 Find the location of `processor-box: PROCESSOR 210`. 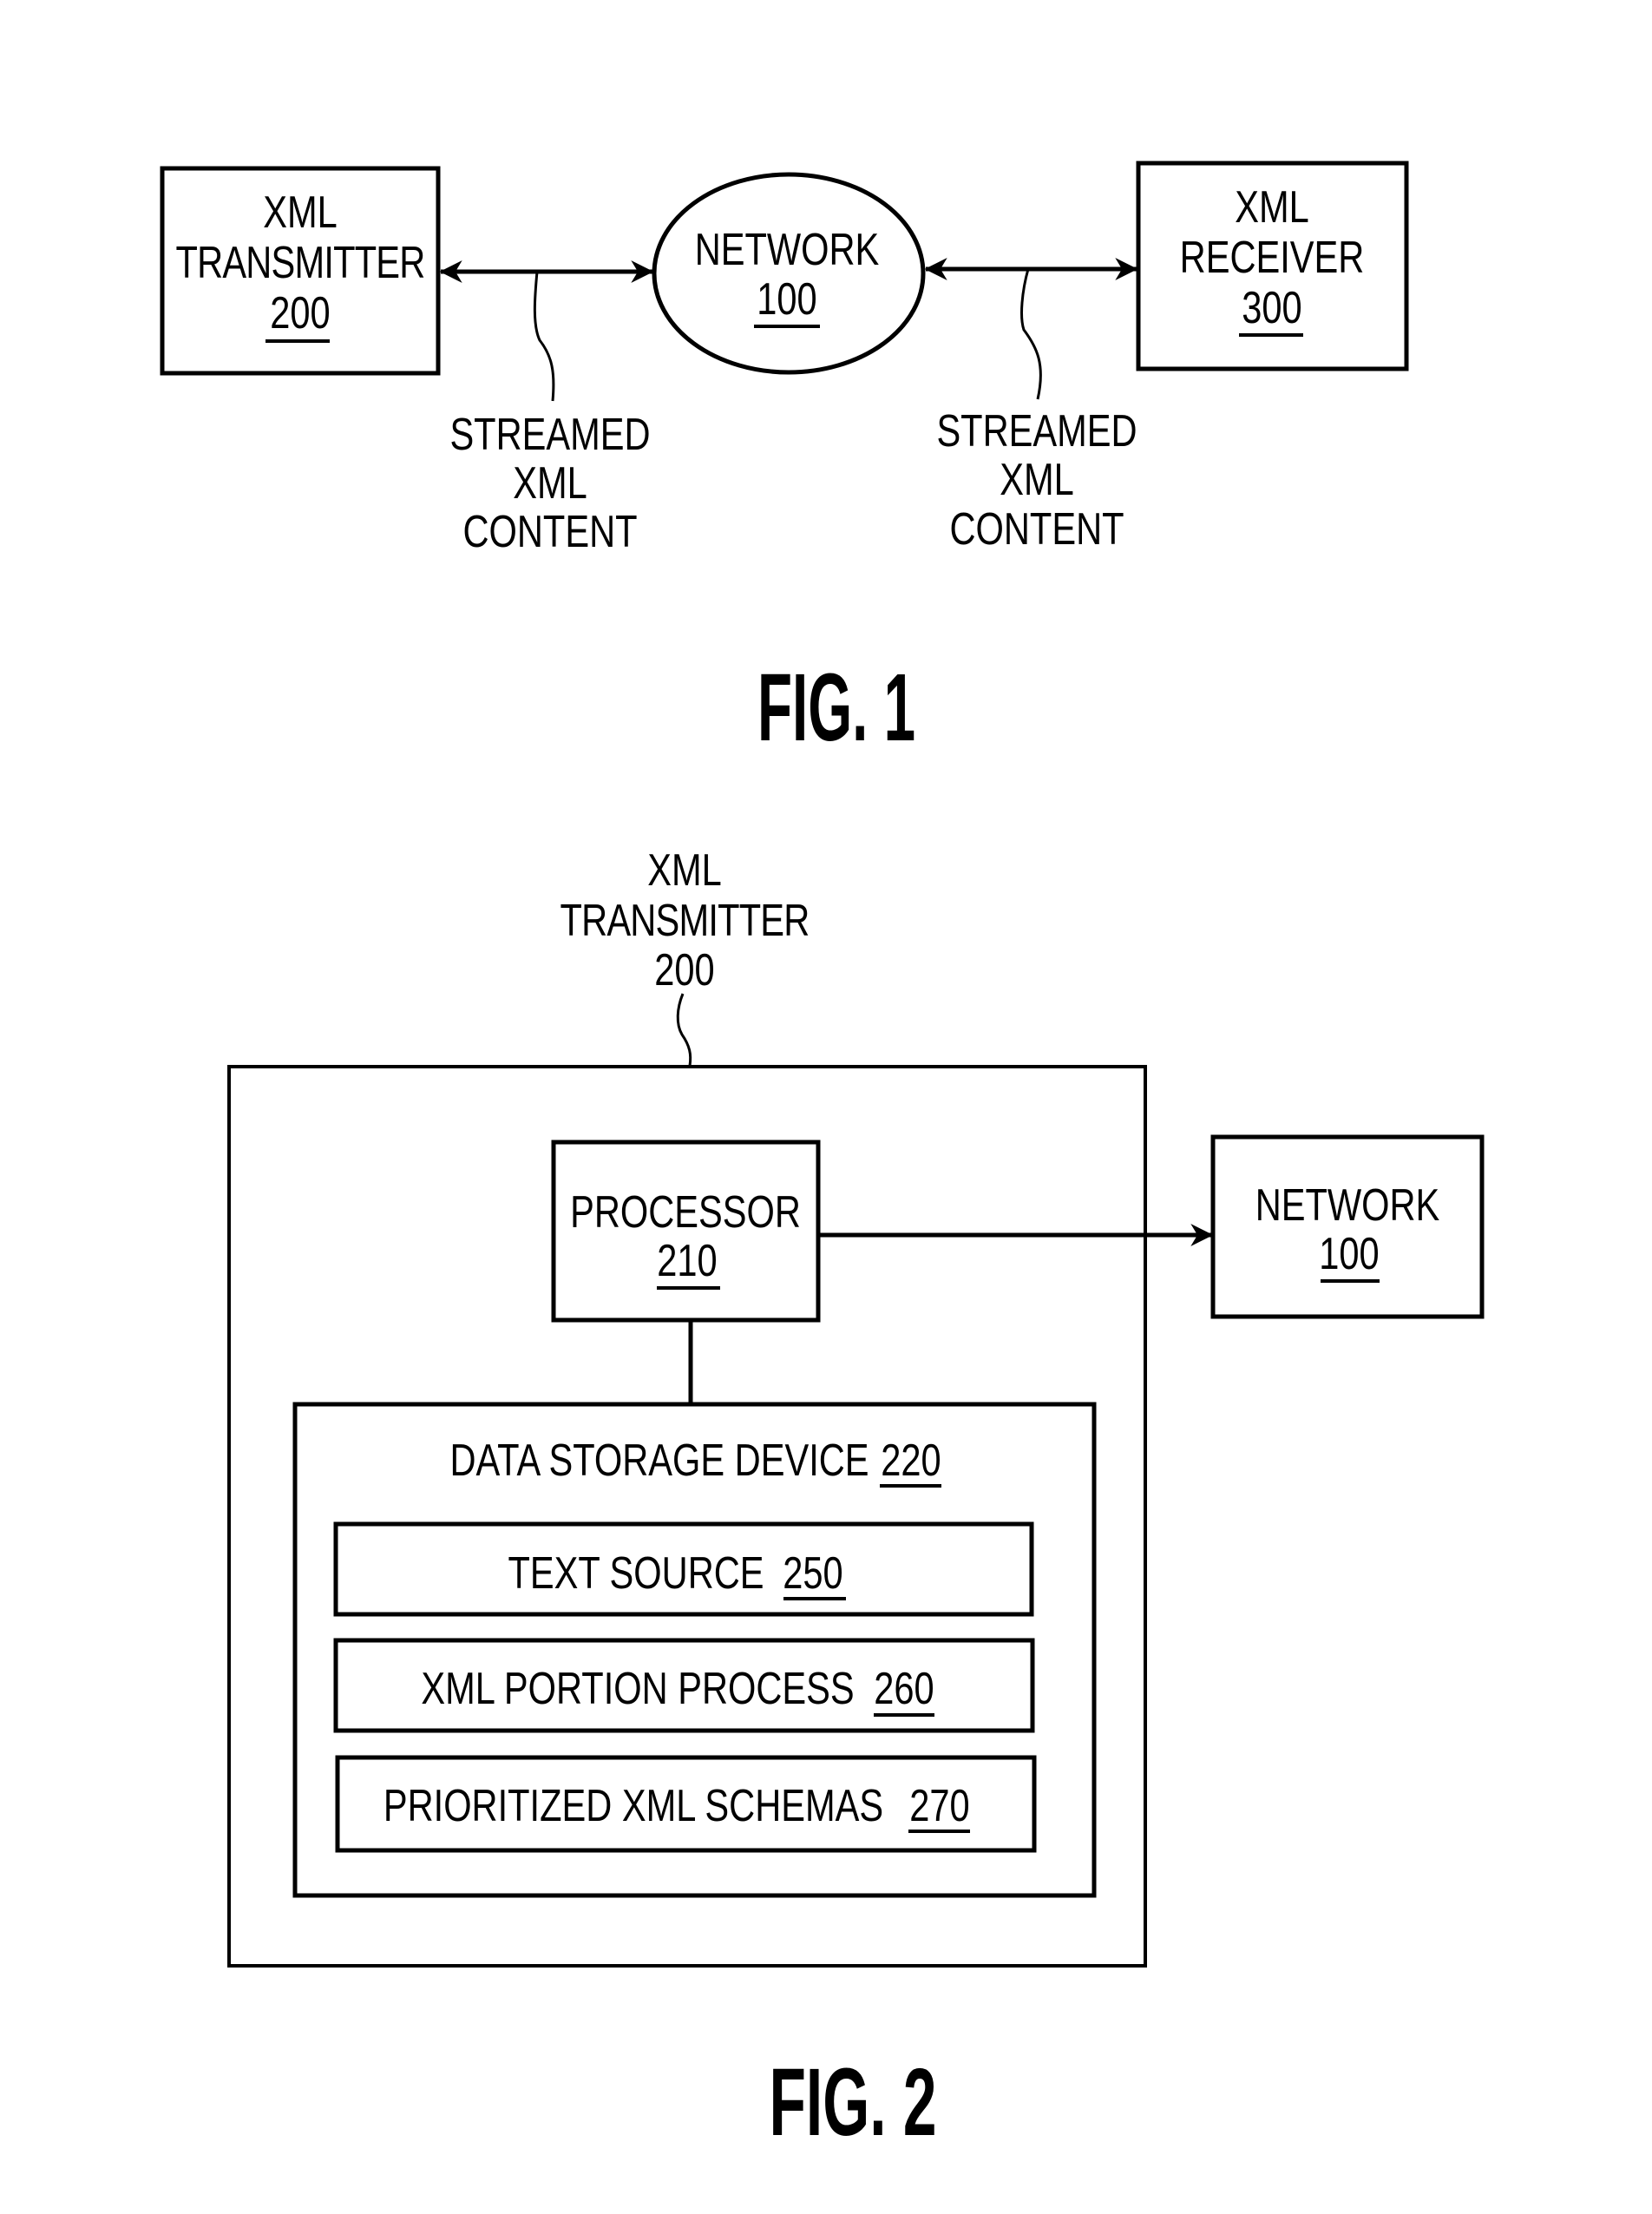

processor-box: PROCESSOR 210 is located at coordinates (686, 1232).